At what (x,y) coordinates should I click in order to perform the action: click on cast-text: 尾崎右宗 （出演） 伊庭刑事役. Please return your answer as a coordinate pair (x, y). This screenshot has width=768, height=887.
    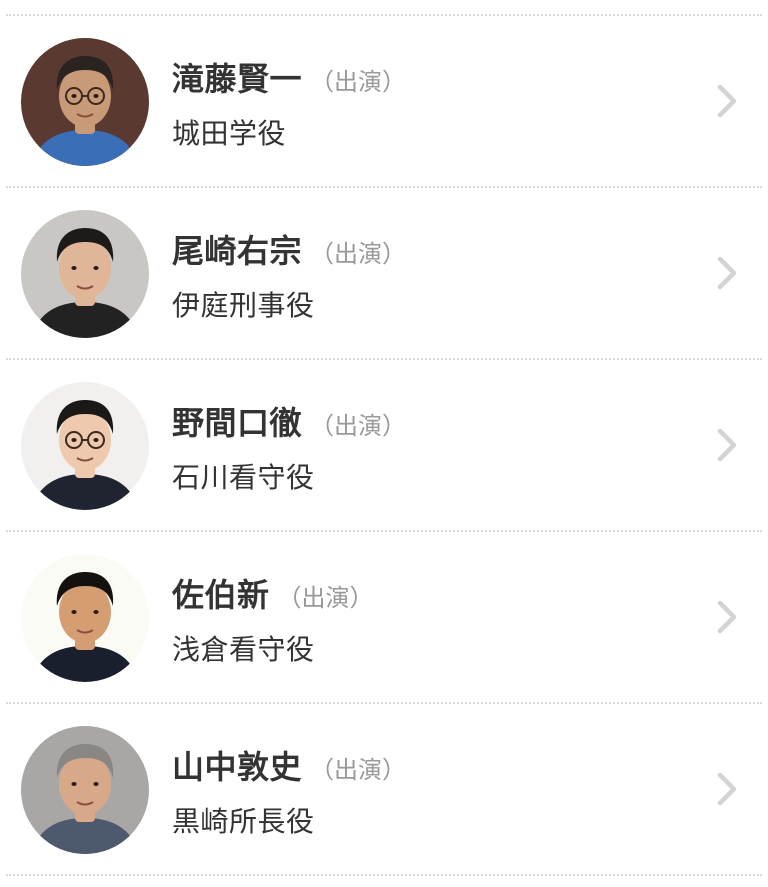
    Looking at the image, I should click on (289, 275).